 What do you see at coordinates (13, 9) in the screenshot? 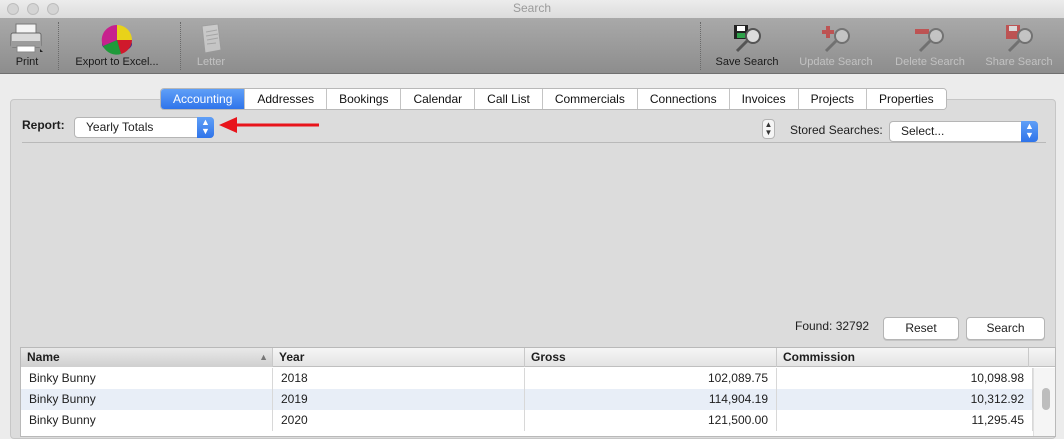
I see `close-window-button` at bounding box center [13, 9].